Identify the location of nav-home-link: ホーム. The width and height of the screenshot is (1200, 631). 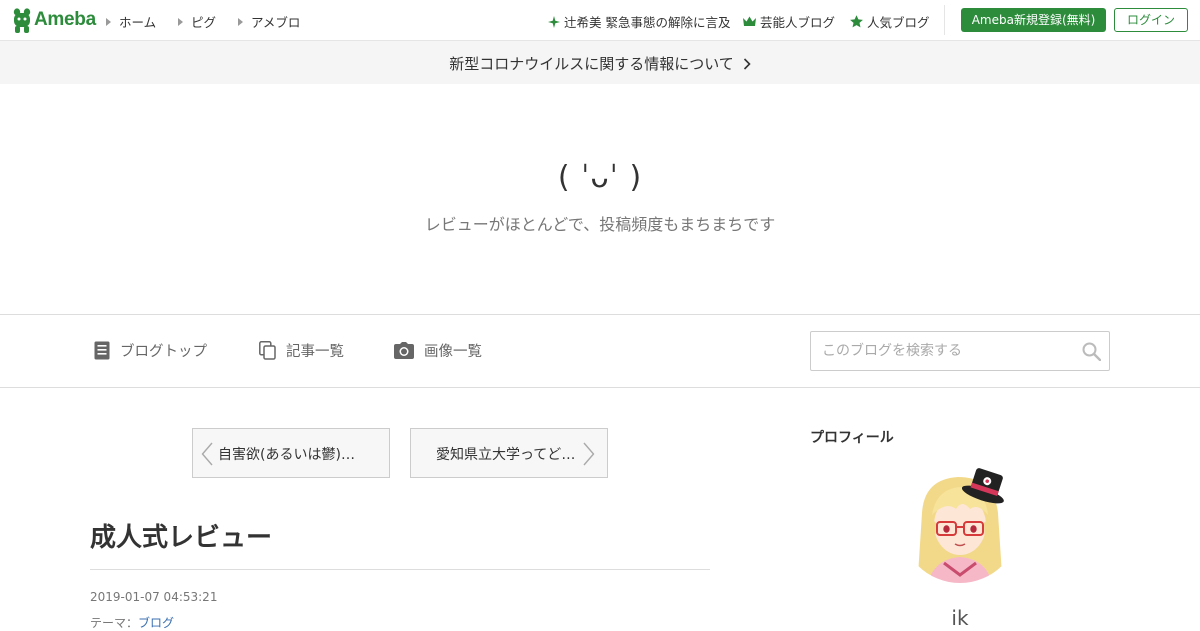
(131, 21).